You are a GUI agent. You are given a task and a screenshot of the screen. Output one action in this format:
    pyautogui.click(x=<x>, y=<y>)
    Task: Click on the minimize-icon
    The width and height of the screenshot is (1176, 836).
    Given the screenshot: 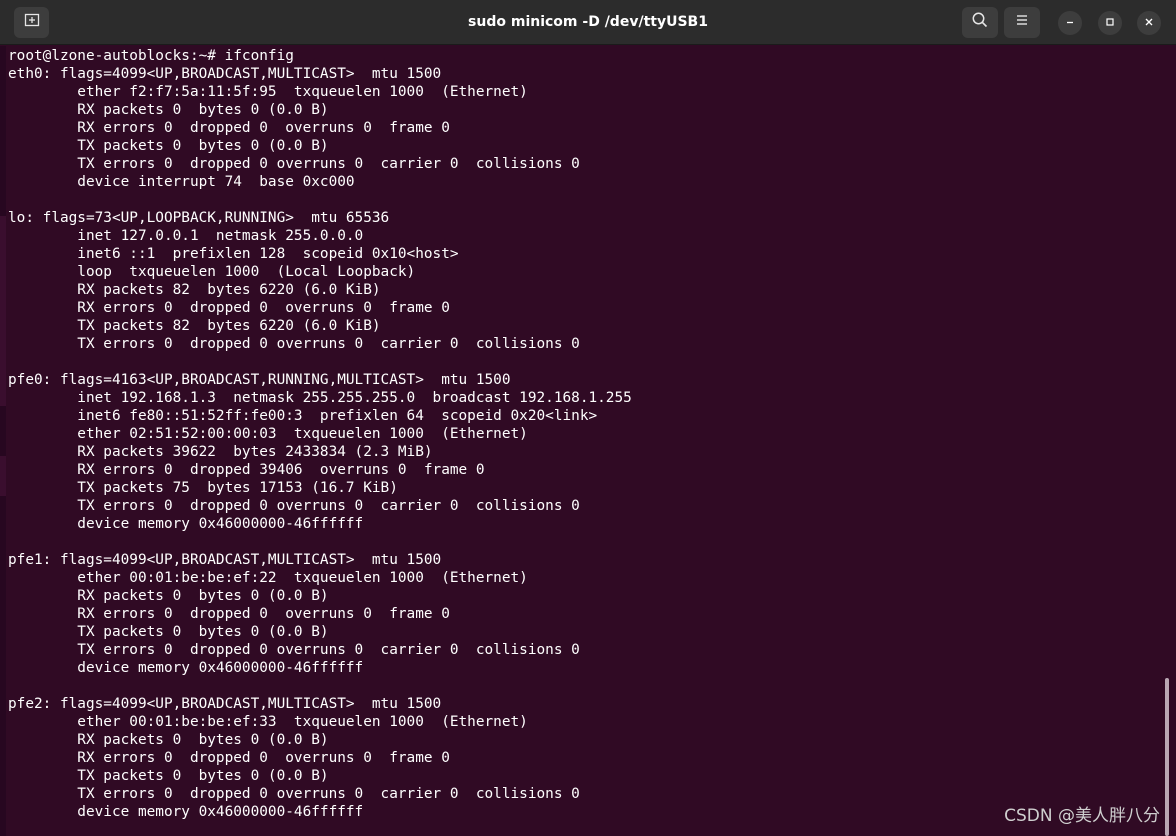 What is the action you would take?
    pyautogui.click(x=1070, y=23)
    